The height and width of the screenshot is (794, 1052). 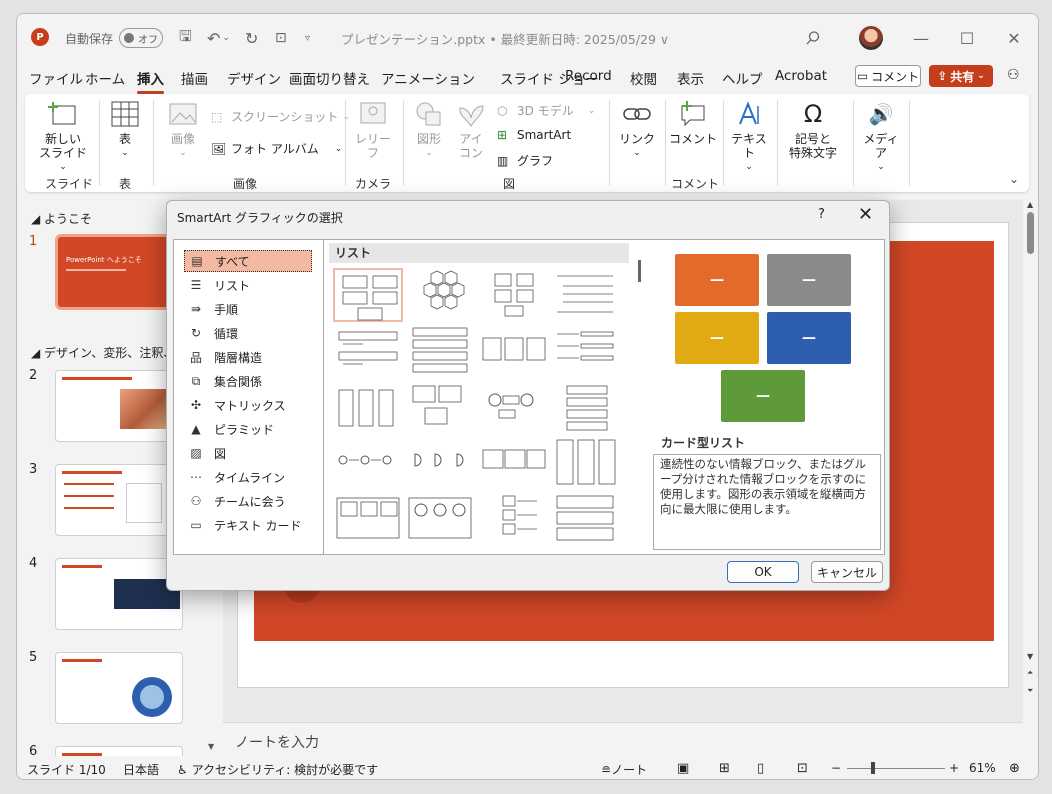 I want to click on category-list-item: ☰ リスト, so click(x=248, y=285).